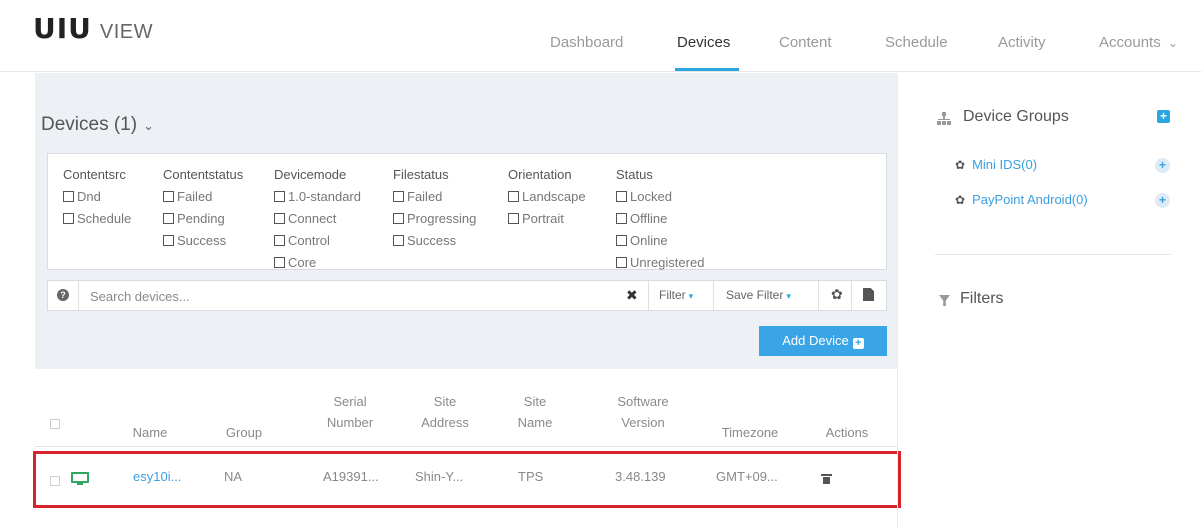 This screenshot has height=529, width=1201. I want to click on column-header-group: Group, so click(244, 422).